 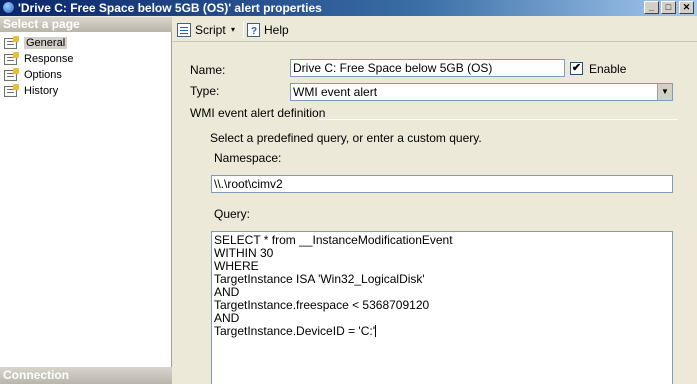 I want to click on query-label: Query:, so click(x=232, y=214).